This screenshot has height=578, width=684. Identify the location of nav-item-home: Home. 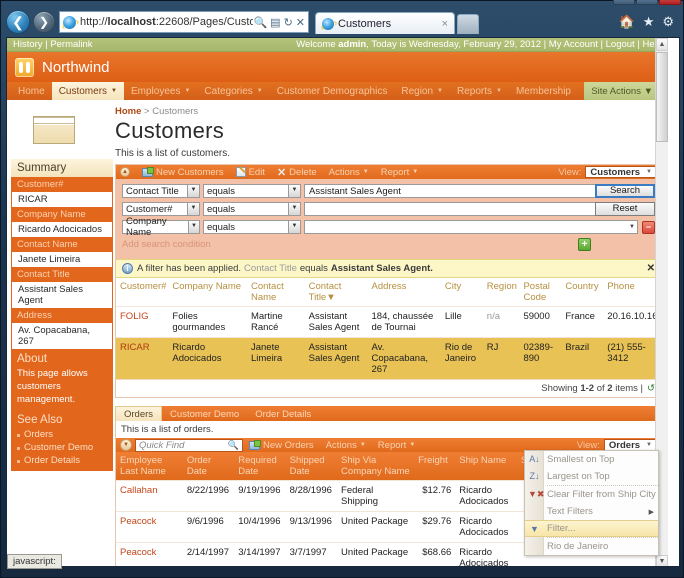
(31, 91).